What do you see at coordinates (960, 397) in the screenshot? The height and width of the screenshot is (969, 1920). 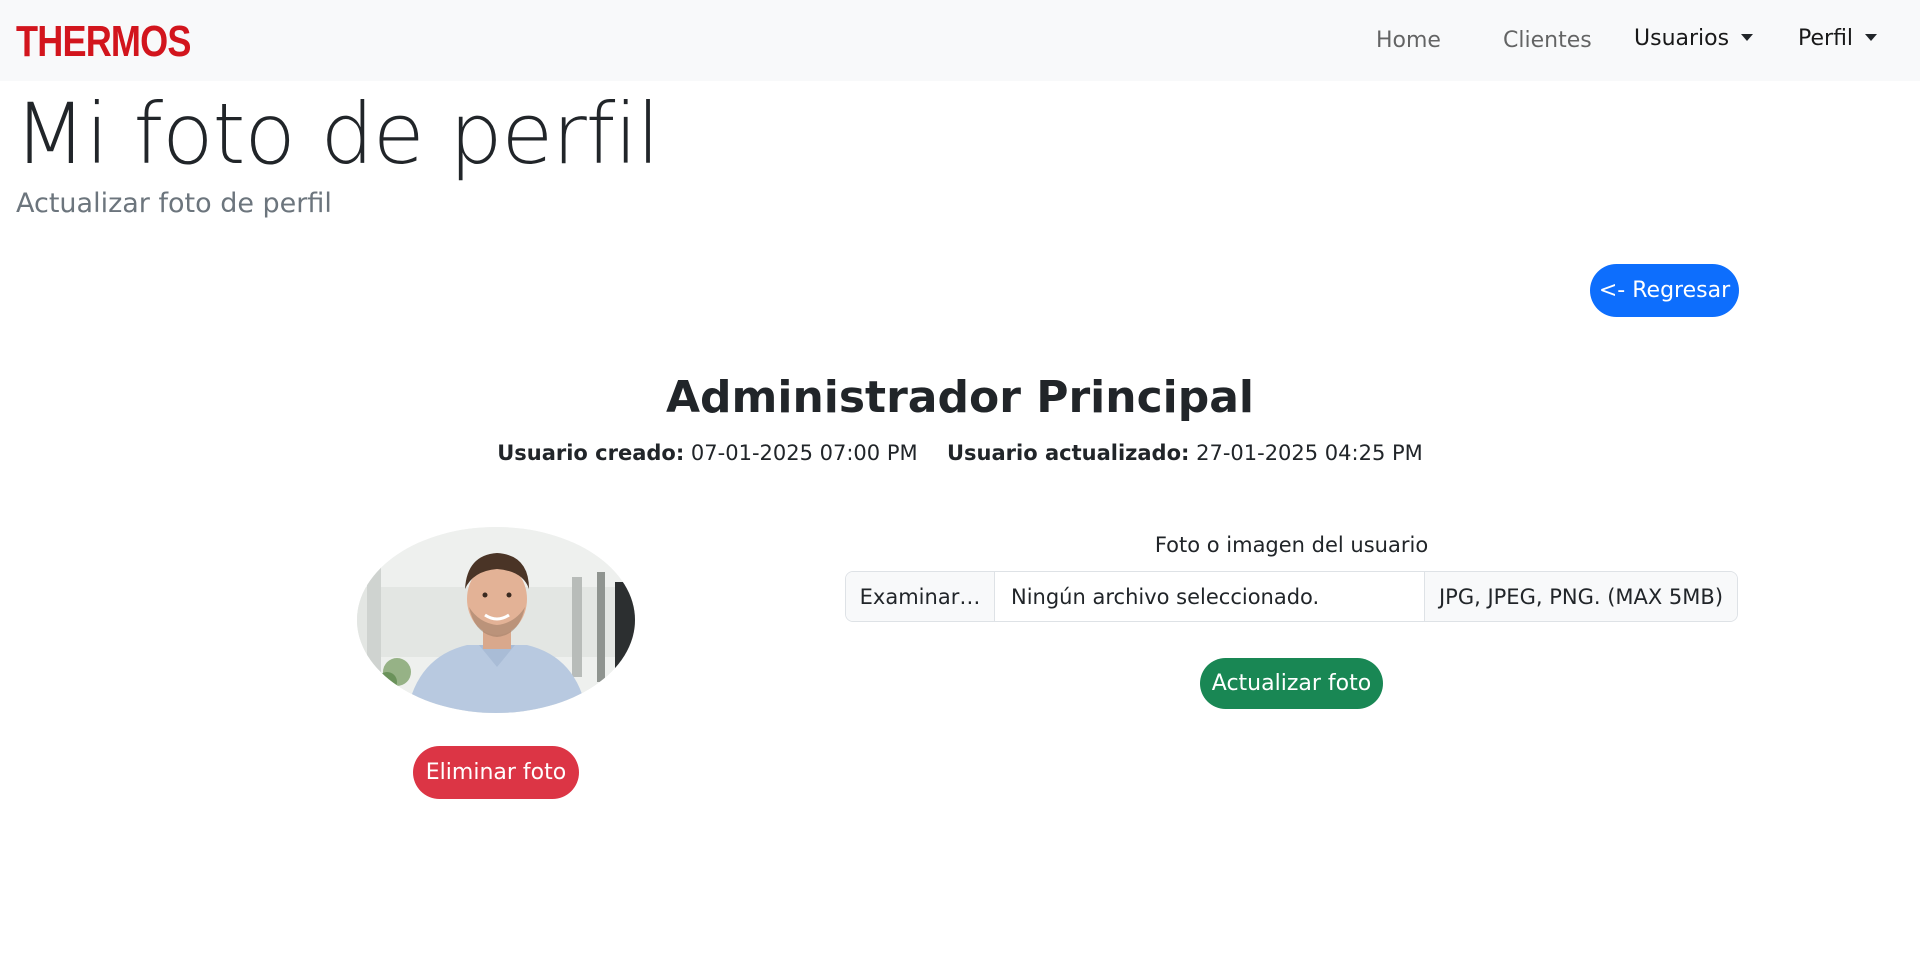 I see `user-name: Administrador Principal` at bounding box center [960, 397].